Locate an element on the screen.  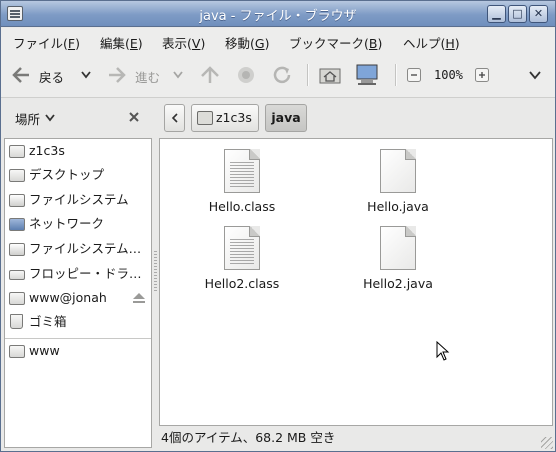
stop-icon is located at coordinates (246, 75).